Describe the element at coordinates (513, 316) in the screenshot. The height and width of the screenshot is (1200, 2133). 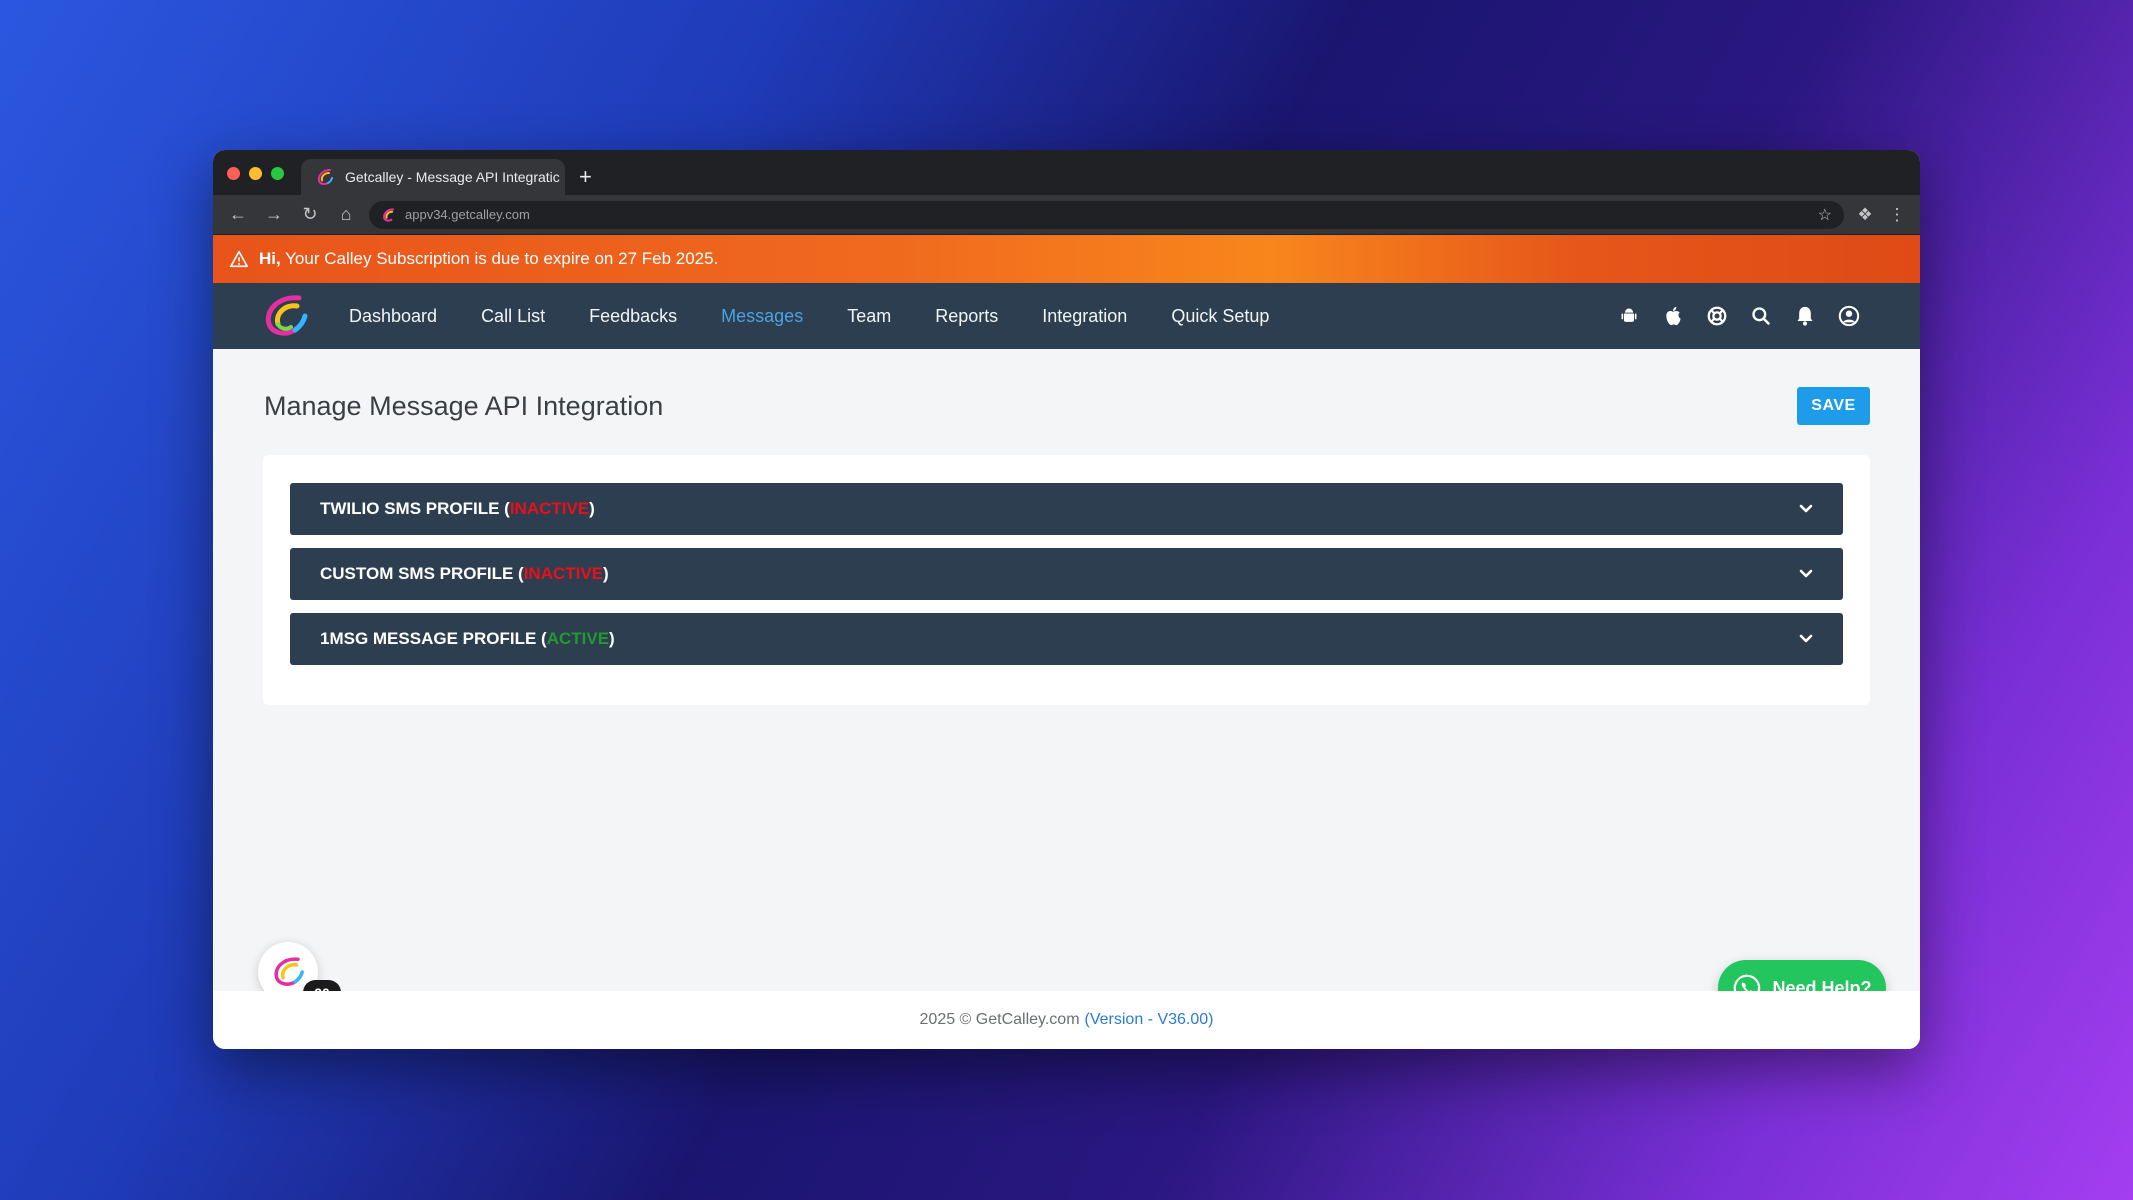
I see `nav-call-list: Call List` at that location.